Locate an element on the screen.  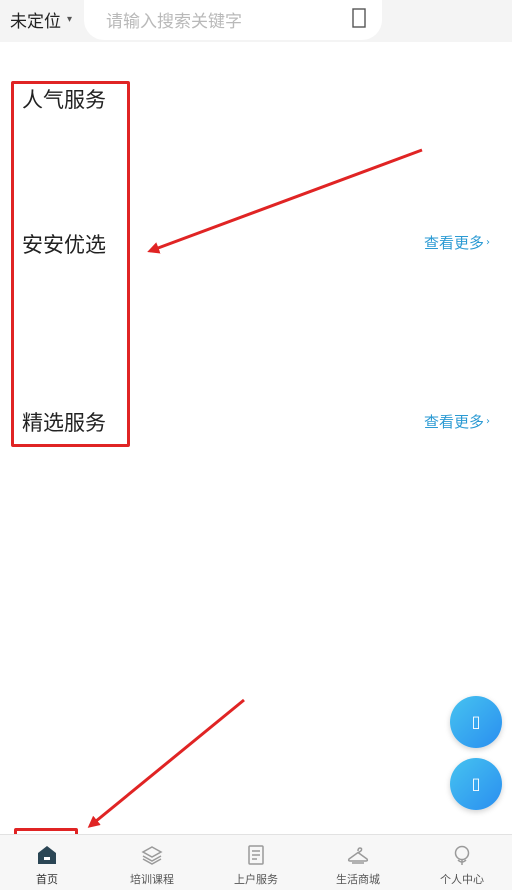
caret-down-icon: ▾ is located at coordinates (70, 19).